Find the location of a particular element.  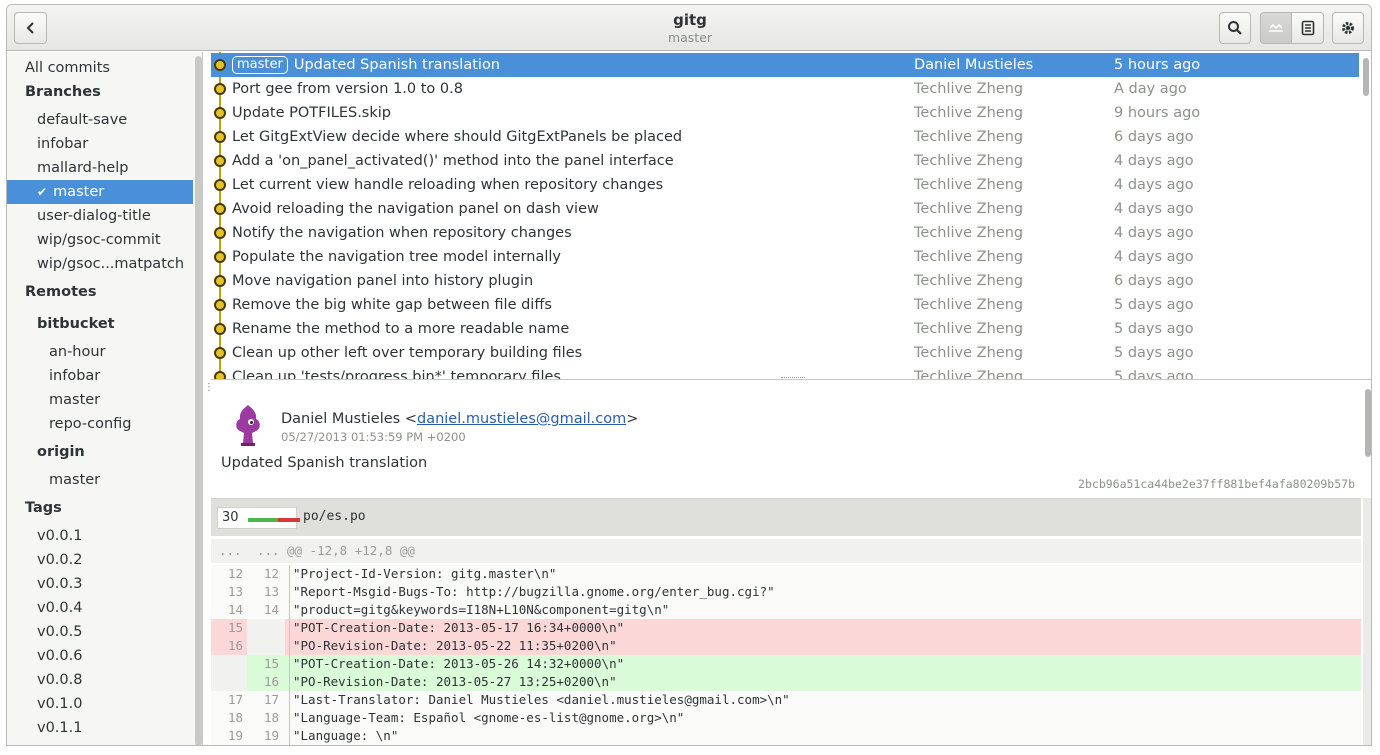

diff-hunk-header: ... ... @@ -12,8 +12,8 @@ is located at coordinates (786, 551).